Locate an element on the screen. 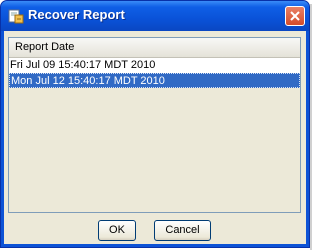  title-bar: Recover Report is located at coordinates (155, 16).